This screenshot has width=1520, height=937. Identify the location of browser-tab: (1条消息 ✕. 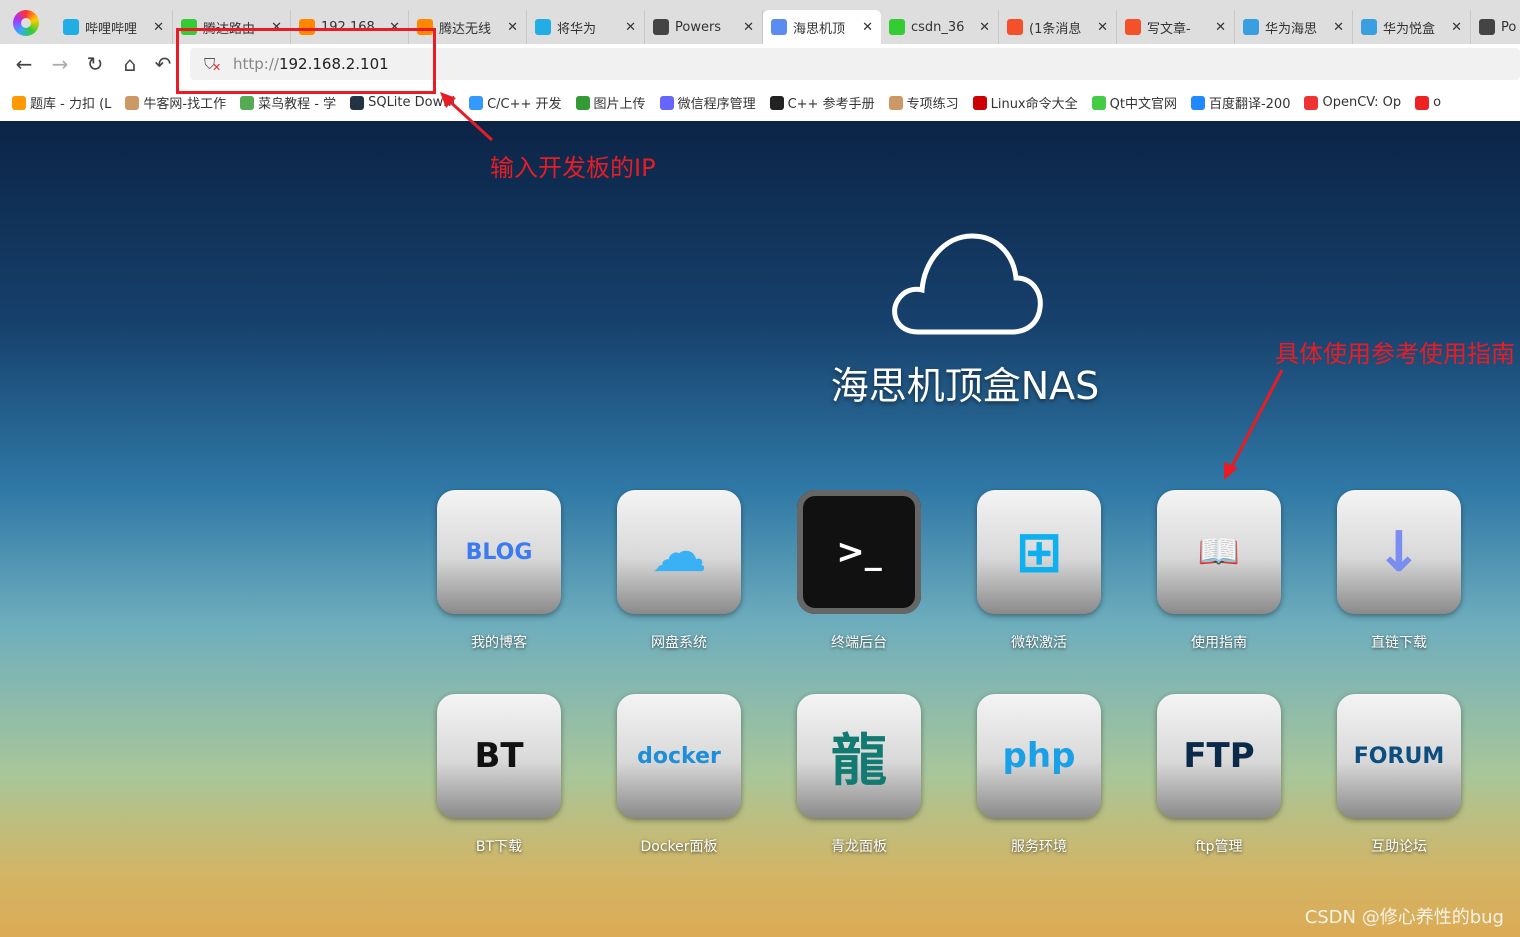
(1058, 27).